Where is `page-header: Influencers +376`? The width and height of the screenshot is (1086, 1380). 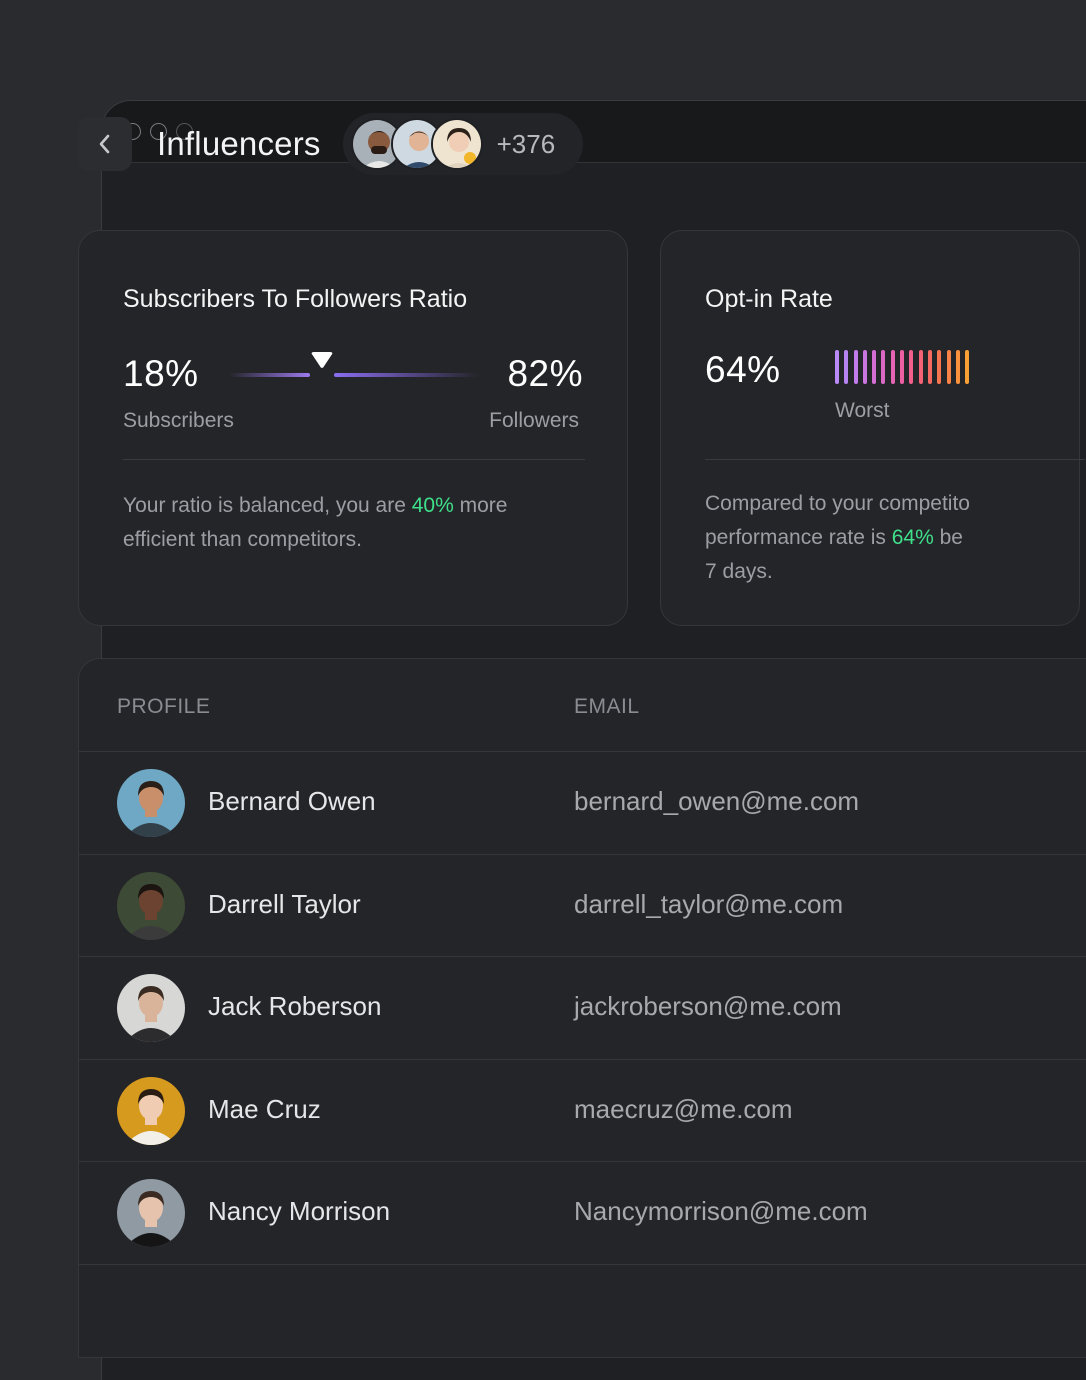
page-header: Influencers +376 is located at coordinates (331, 144).